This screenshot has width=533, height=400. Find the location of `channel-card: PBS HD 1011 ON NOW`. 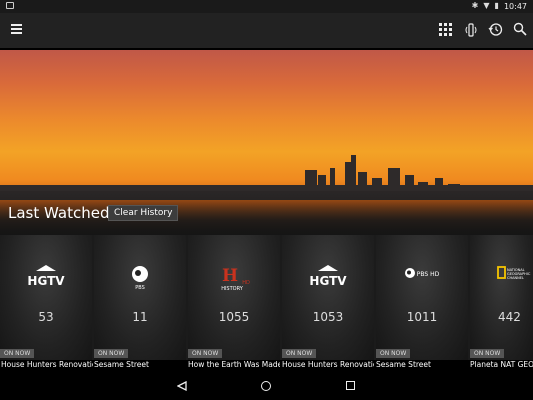

channel-card: PBS HD 1011 ON NOW is located at coordinates (422, 297).